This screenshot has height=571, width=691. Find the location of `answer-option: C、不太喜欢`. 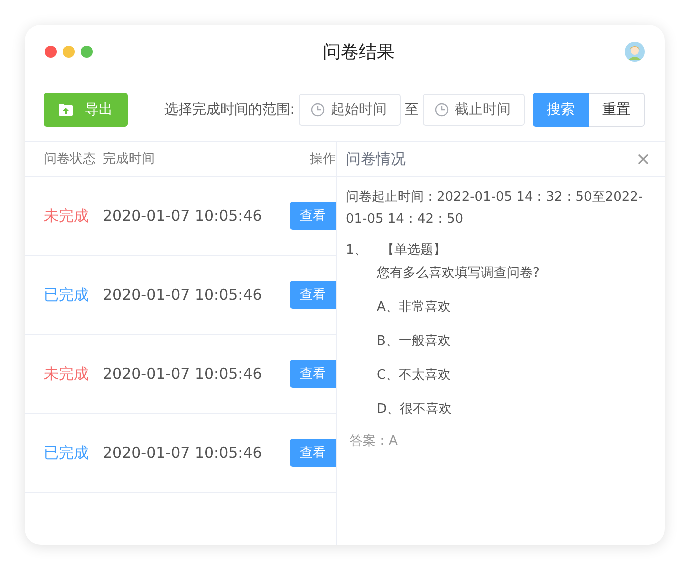

answer-option: C、不太喜欢 is located at coordinates (498, 375).